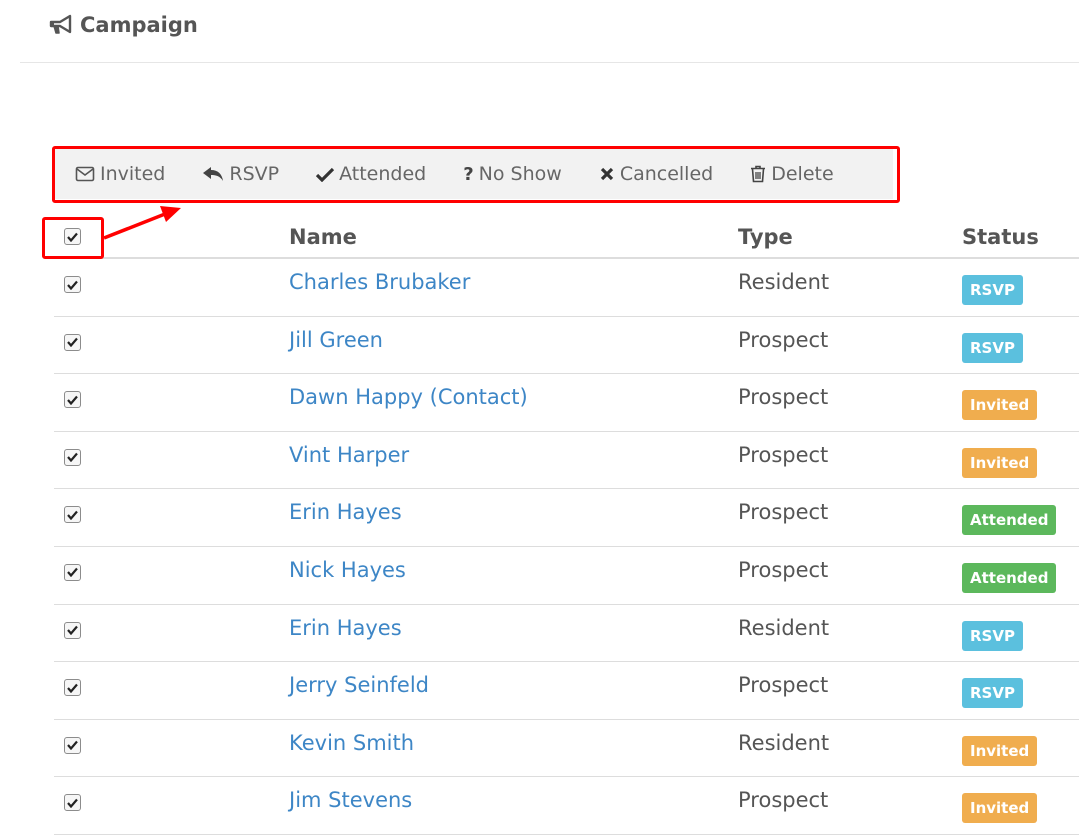 This screenshot has height=837, width=1079. I want to click on reply-icon, so click(213, 174).